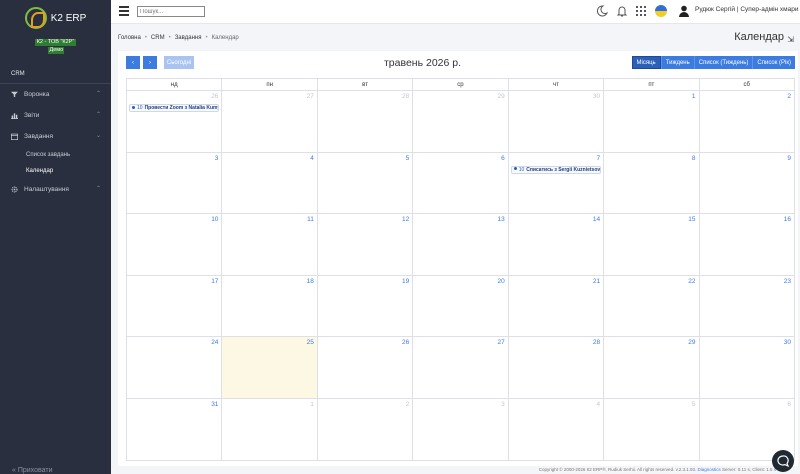 This screenshot has width=800, height=474. Describe the element at coordinates (32, 470) in the screenshot. I see `collapse-sidebar-button: « Приховати` at that location.